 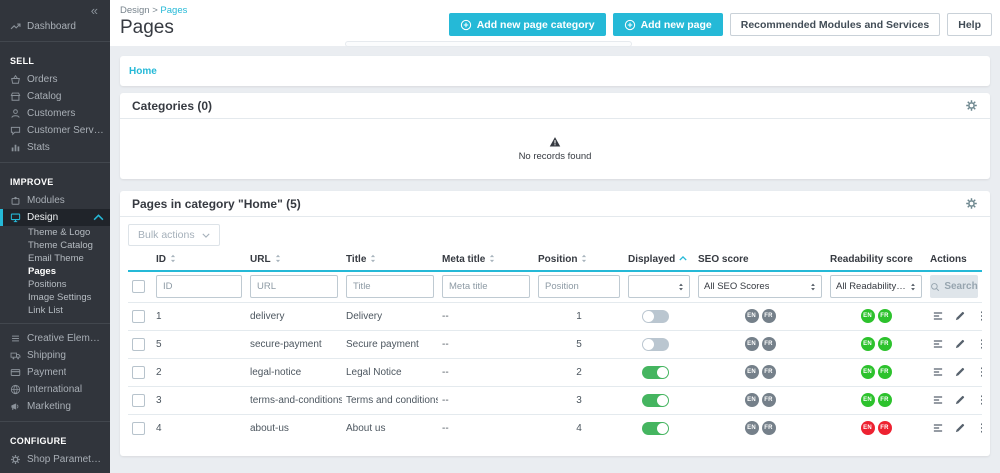 I want to click on sidebar-item-customers: Customers, so click(x=55, y=113).